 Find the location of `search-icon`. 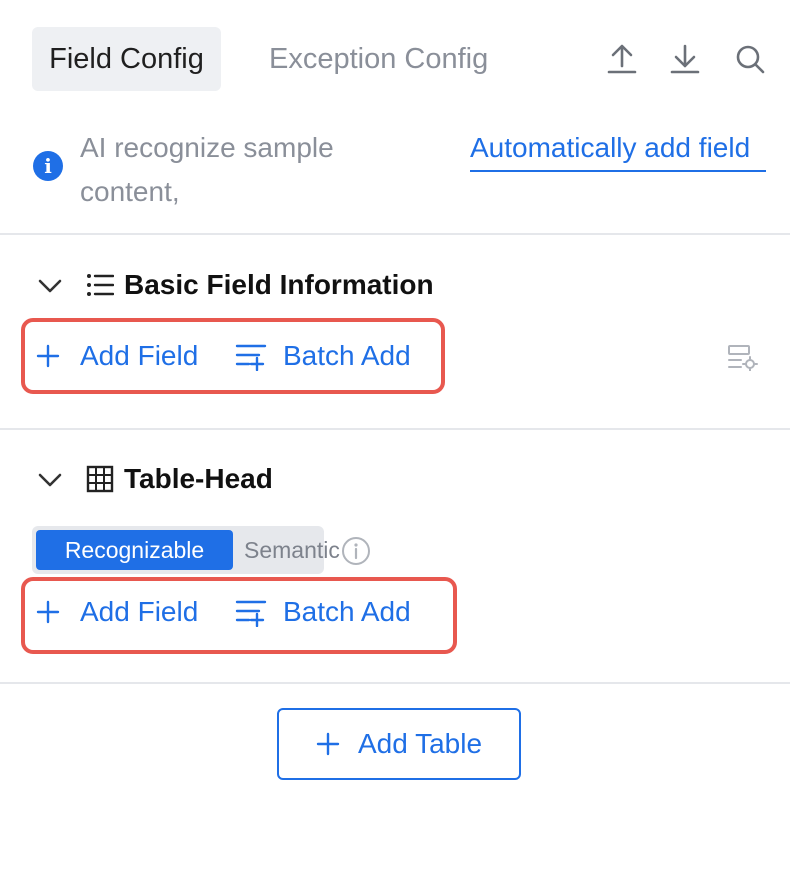

search-icon is located at coordinates (750, 59).